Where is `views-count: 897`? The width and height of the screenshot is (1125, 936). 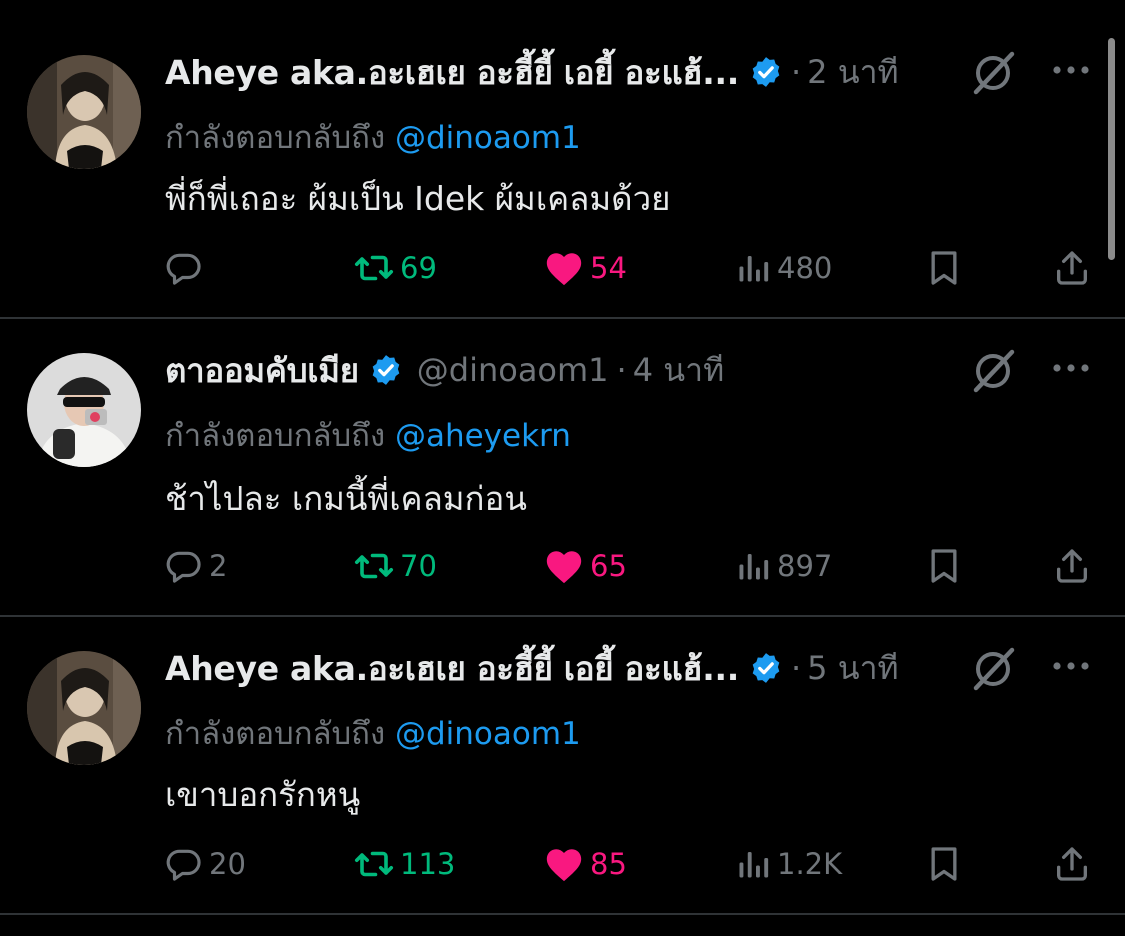
views-count: 897 is located at coordinates (805, 566).